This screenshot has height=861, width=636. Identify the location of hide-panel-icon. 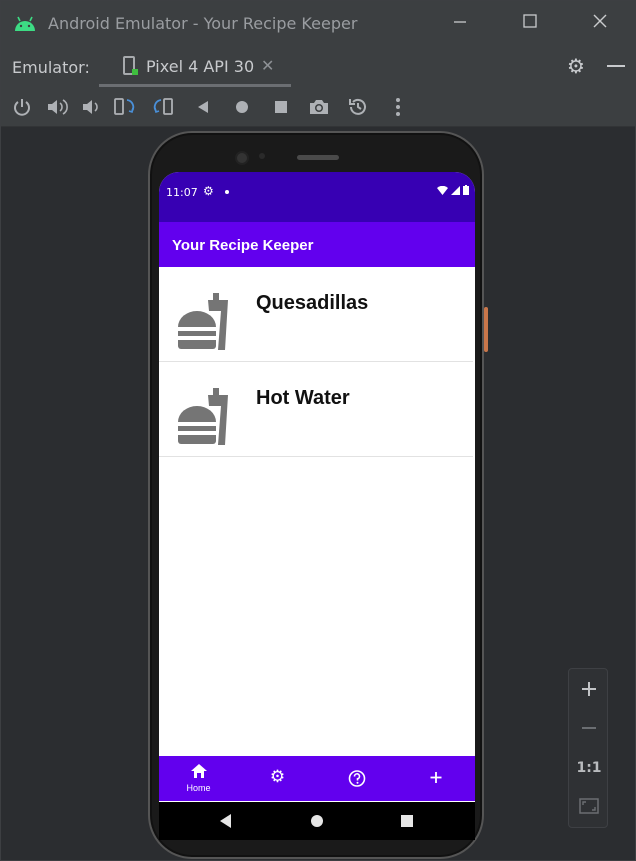
(616, 66).